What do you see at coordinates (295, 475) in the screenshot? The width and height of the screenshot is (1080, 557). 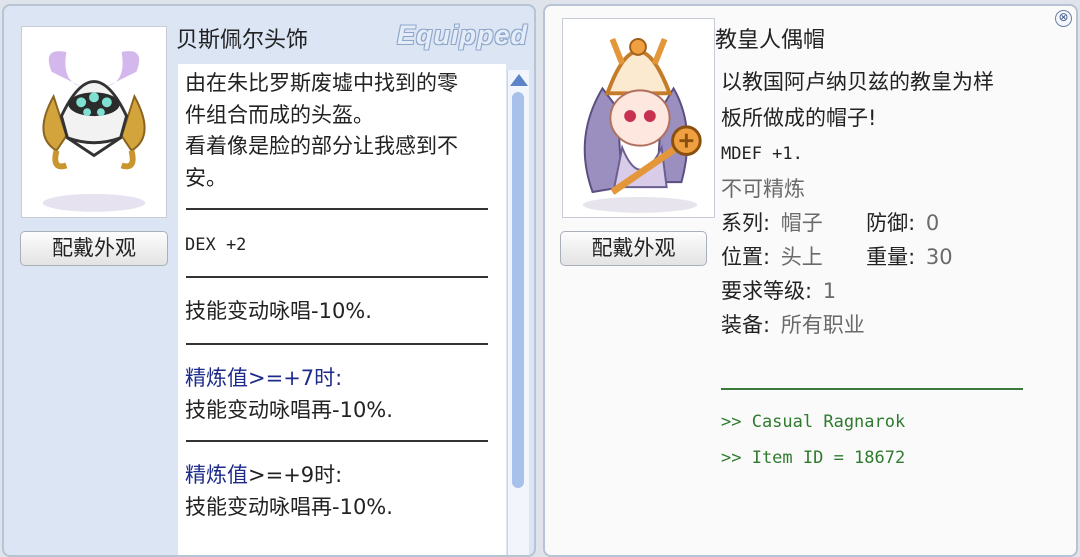 I see `refine-condition: >=+9时:` at bounding box center [295, 475].